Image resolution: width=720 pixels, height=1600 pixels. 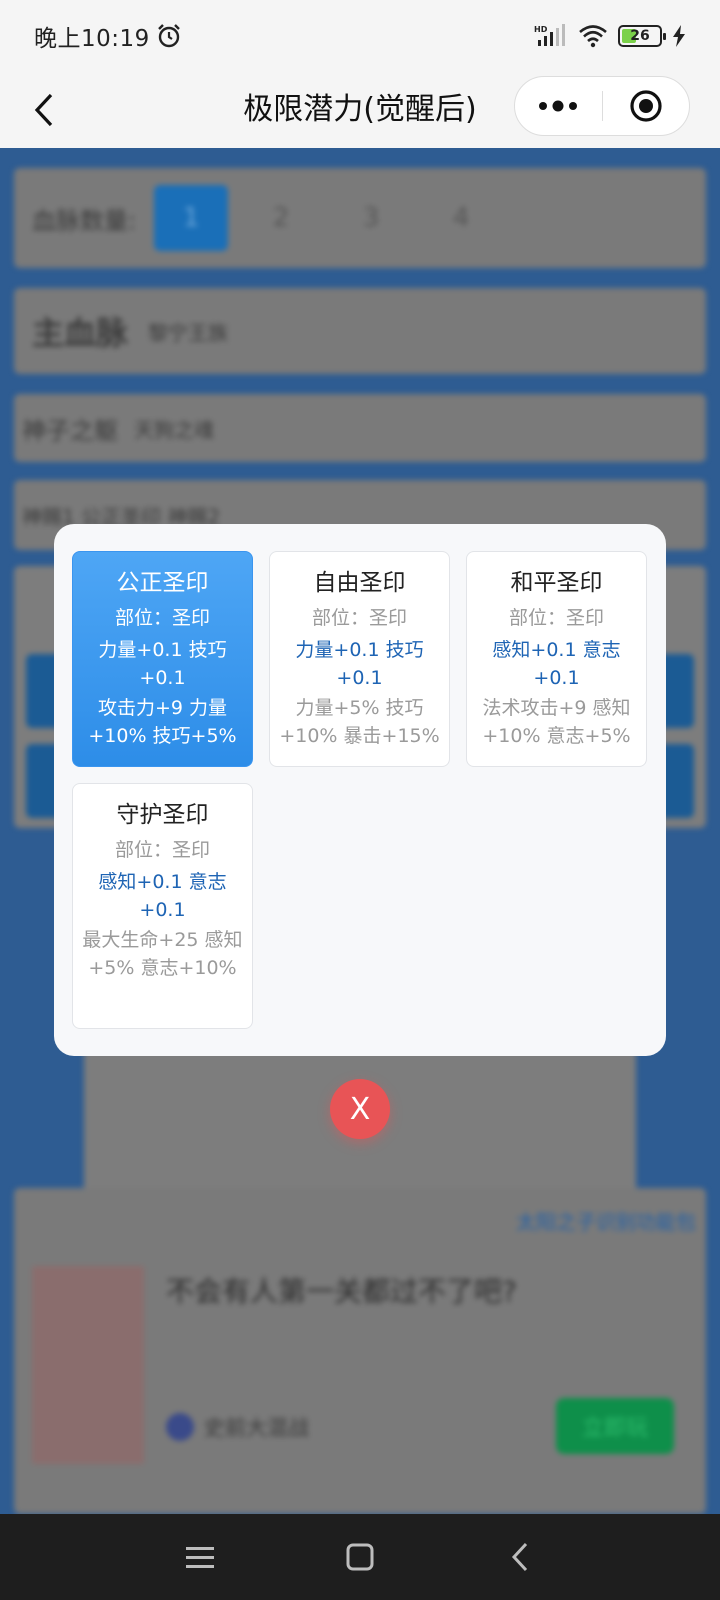 What do you see at coordinates (360, 1109) in the screenshot?
I see `close-dialog-button: X` at bounding box center [360, 1109].